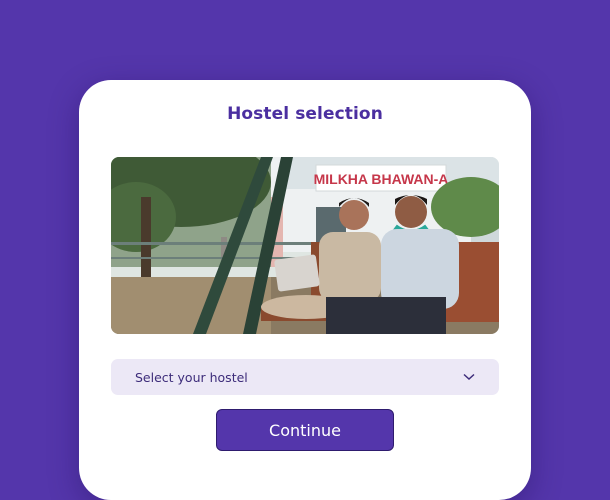  Describe the element at coordinates (305, 114) in the screenshot. I see `page-title: Hostel selection` at that location.